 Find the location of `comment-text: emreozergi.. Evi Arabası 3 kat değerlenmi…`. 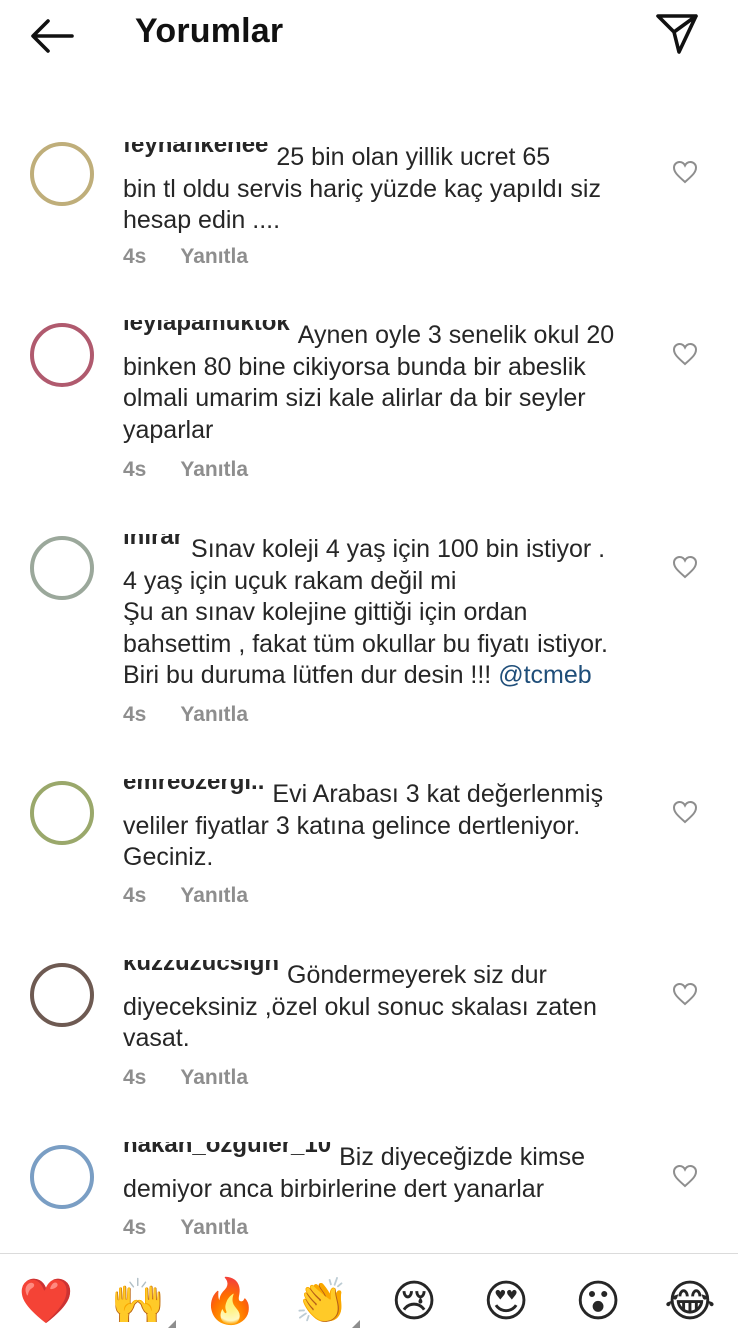

comment-text: emreozergi.. Evi Arabası 3 kat değerlenmi… is located at coordinates (388, 826).